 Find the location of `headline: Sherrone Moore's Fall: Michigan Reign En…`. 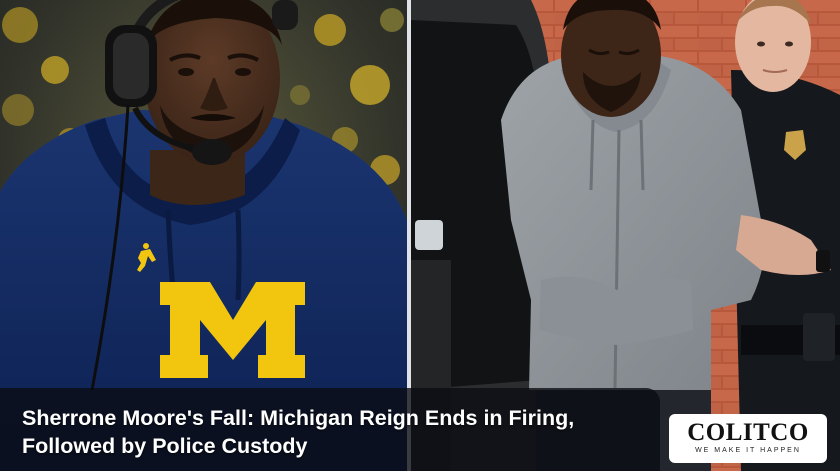

headline: Sherrone Moore's Fall: Michigan Reign En… is located at coordinates (337, 432).